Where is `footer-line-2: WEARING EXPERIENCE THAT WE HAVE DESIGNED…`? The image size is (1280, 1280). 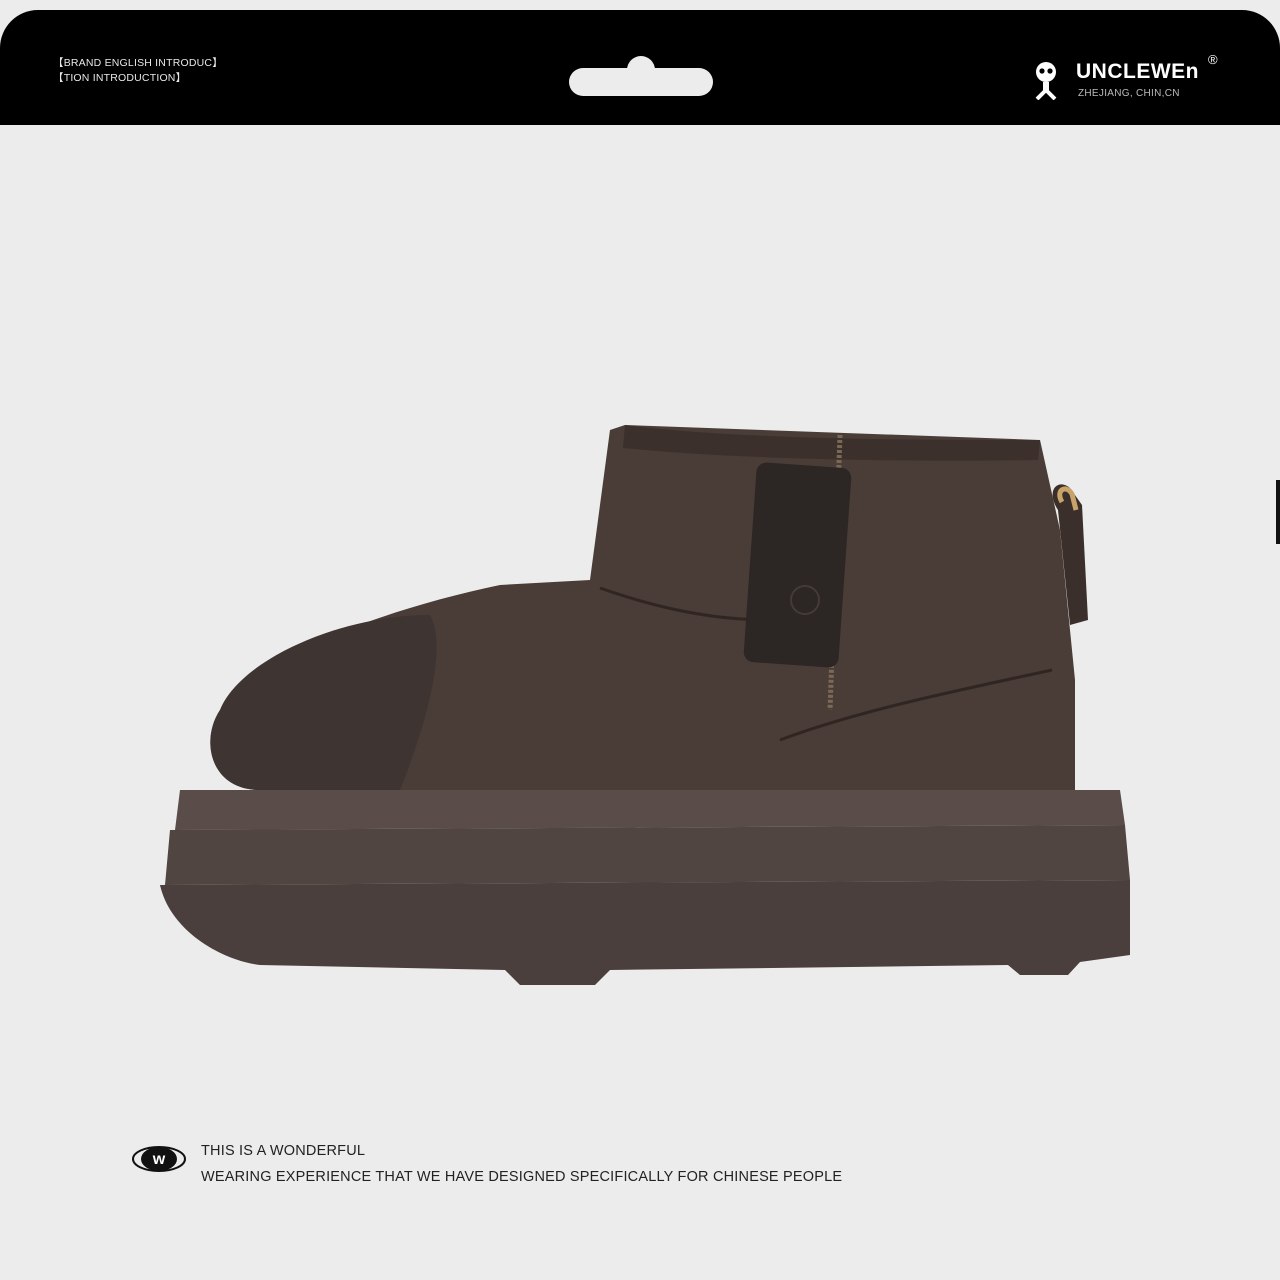 footer-line-2: WEARING EXPERIENCE THAT WE HAVE DESIGNED… is located at coordinates (522, 1177).